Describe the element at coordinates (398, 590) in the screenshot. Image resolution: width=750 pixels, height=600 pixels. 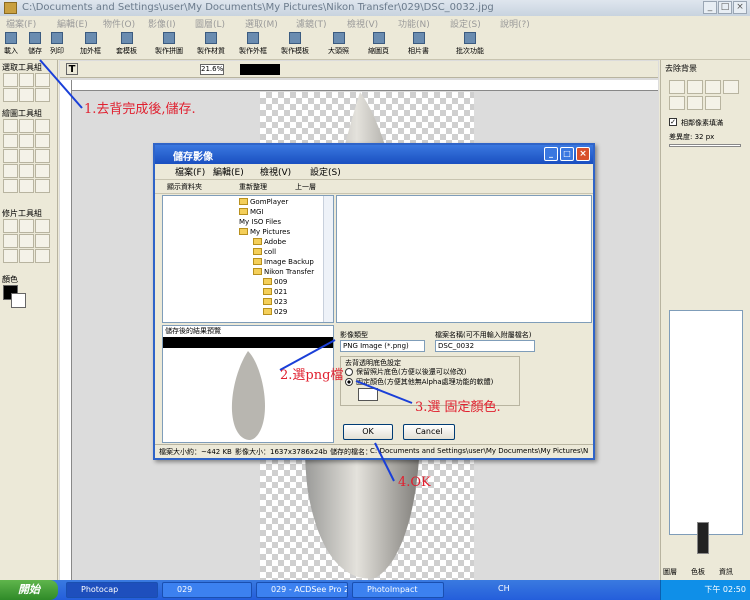
I see `task-photoimpact: PhotoImpact` at that location.